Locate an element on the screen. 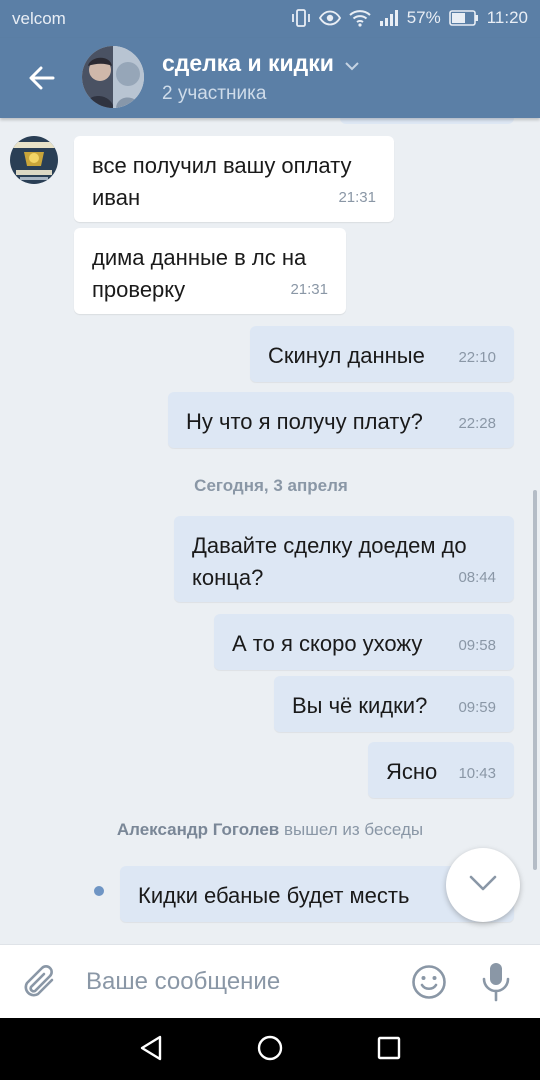  smiley-icon is located at coordinates (429, 984).